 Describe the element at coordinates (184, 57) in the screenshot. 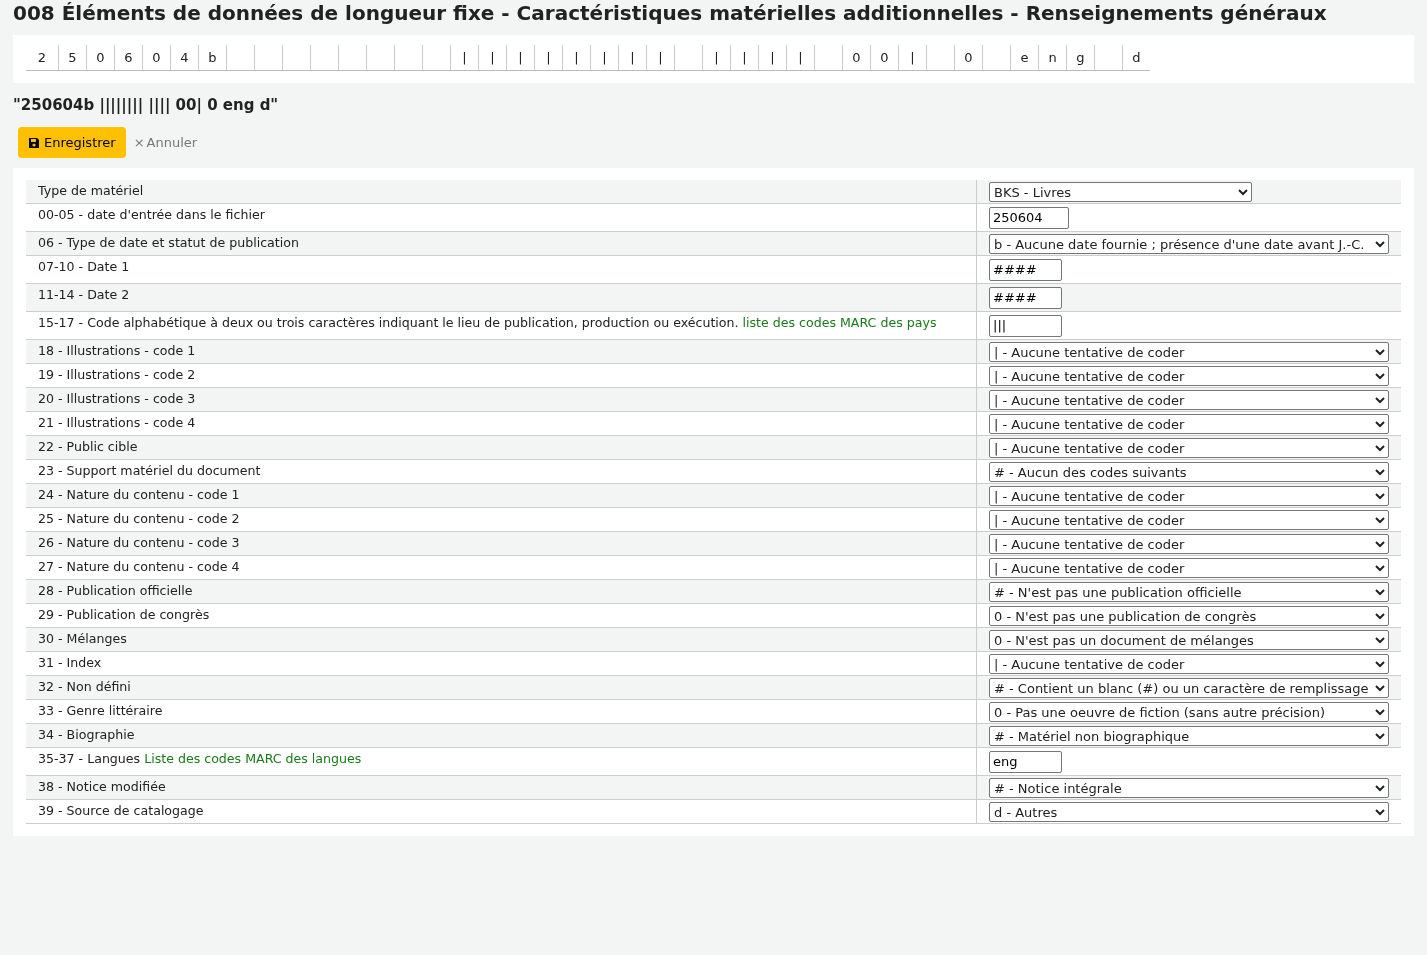

I see `position-cell: 4` at that location.